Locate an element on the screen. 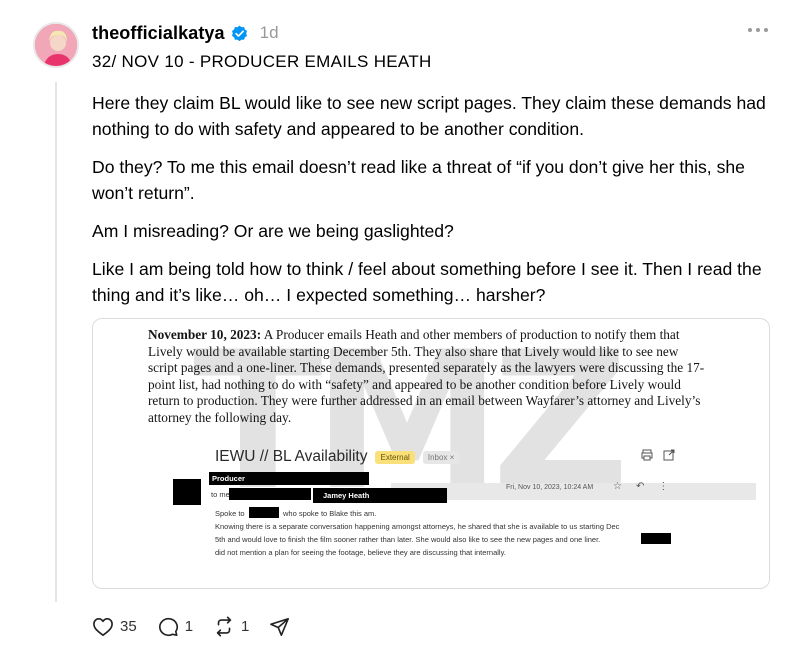  reply-button: 1 is located at coordinates (175, 626).